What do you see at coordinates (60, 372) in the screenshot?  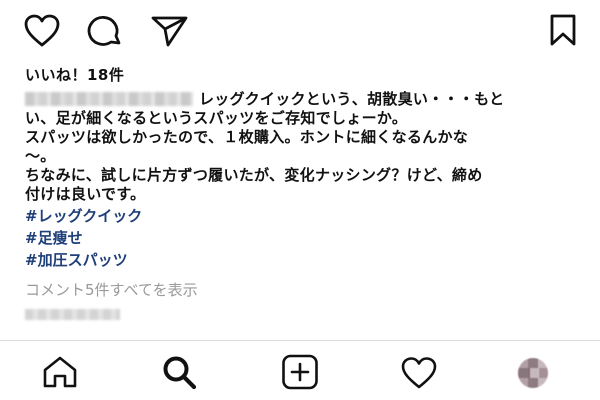 I see `home-icon` at bounding box center [60, 372].